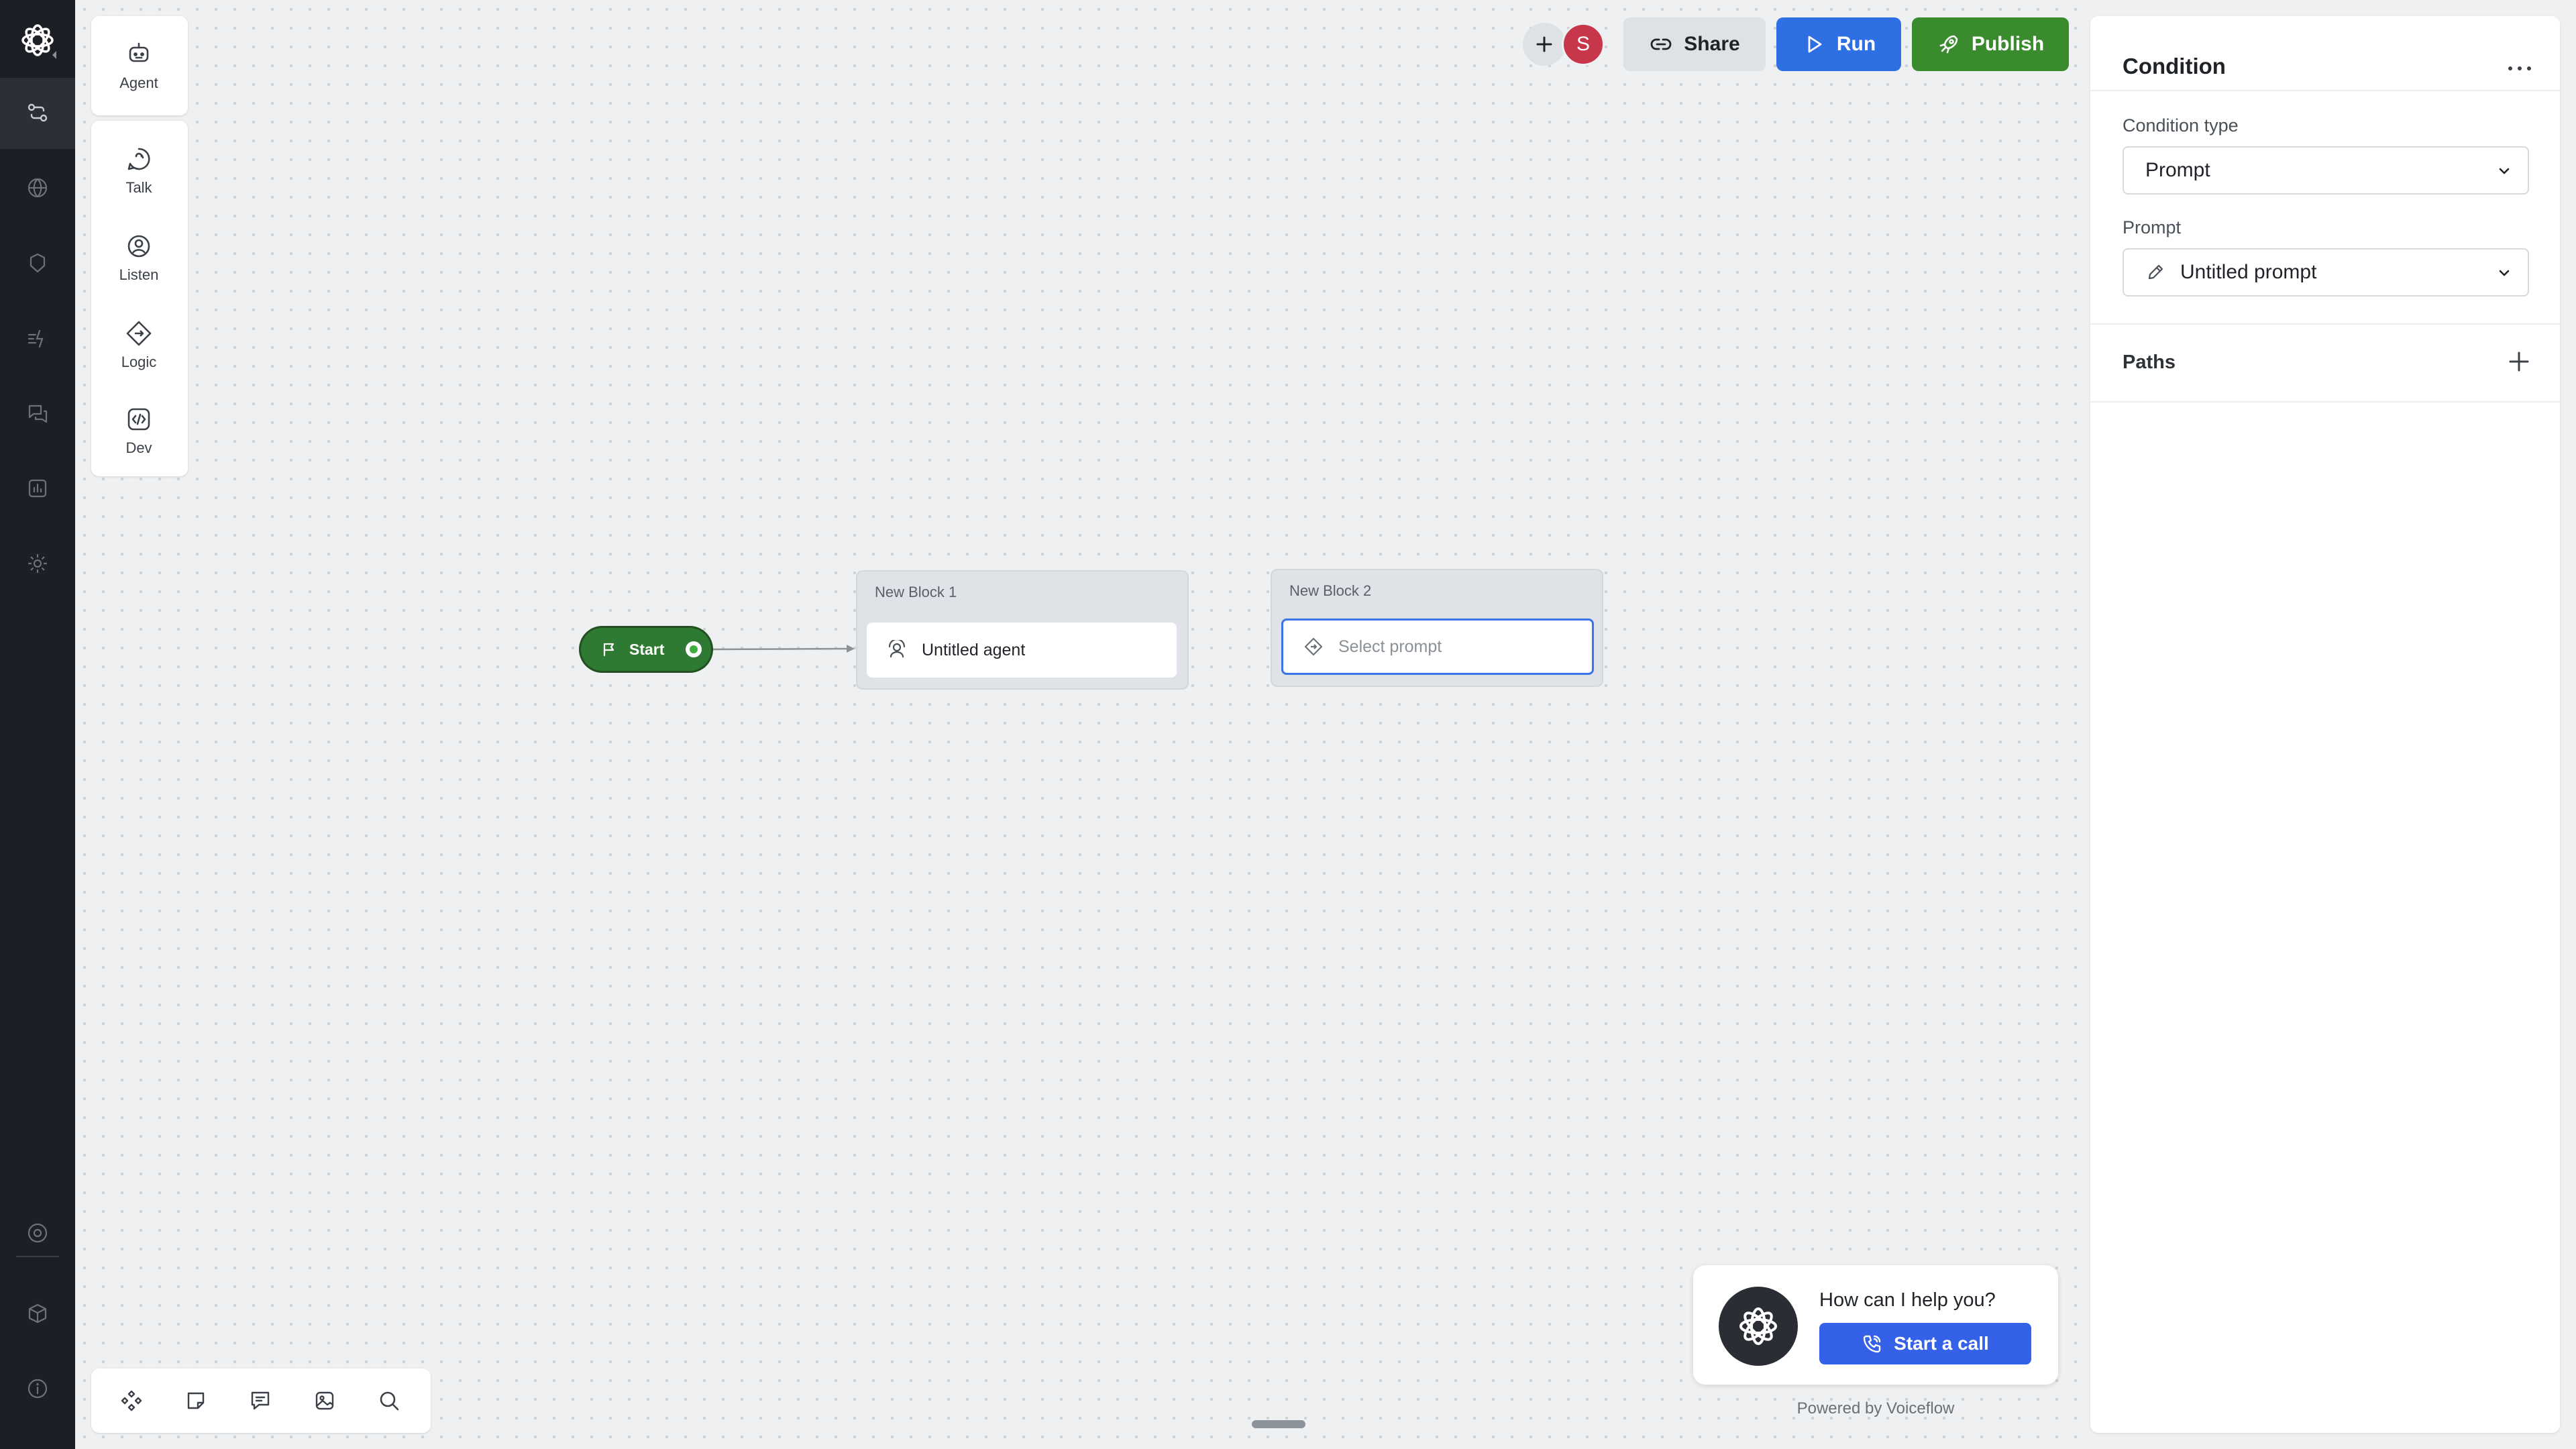 The height and width of the screenshot is (1449, 2576). I want to click on chat-widget: How can I help you? Start a call, so click(1875, 1325).